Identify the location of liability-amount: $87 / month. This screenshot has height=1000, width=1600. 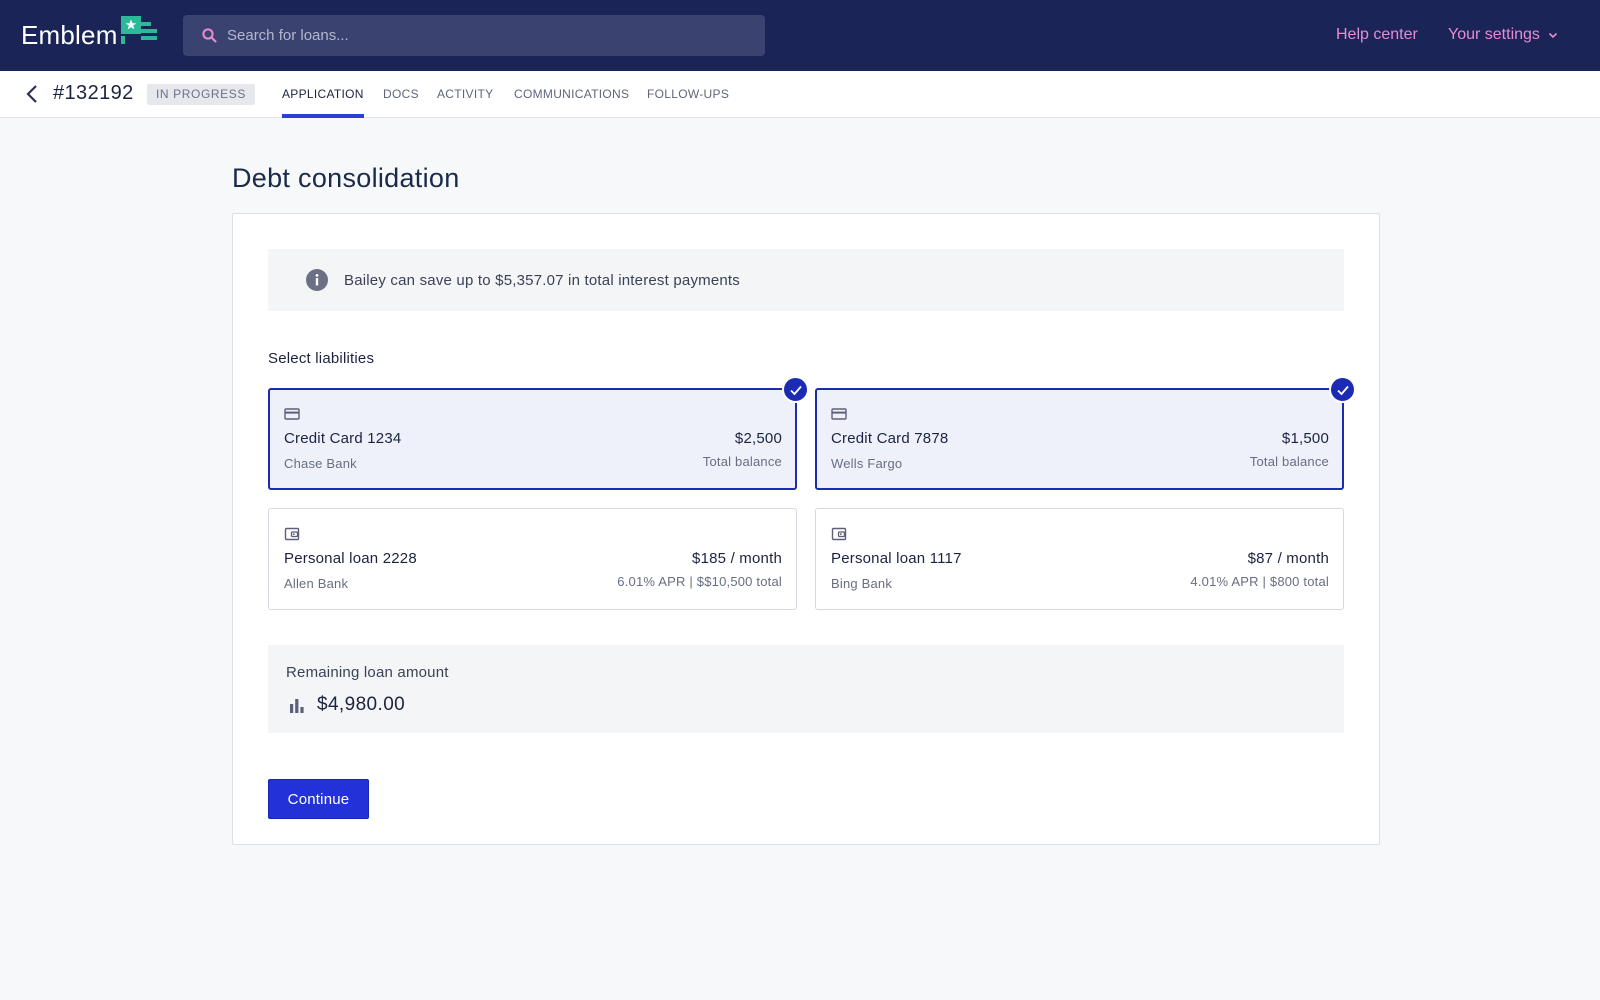
(1288, 558).